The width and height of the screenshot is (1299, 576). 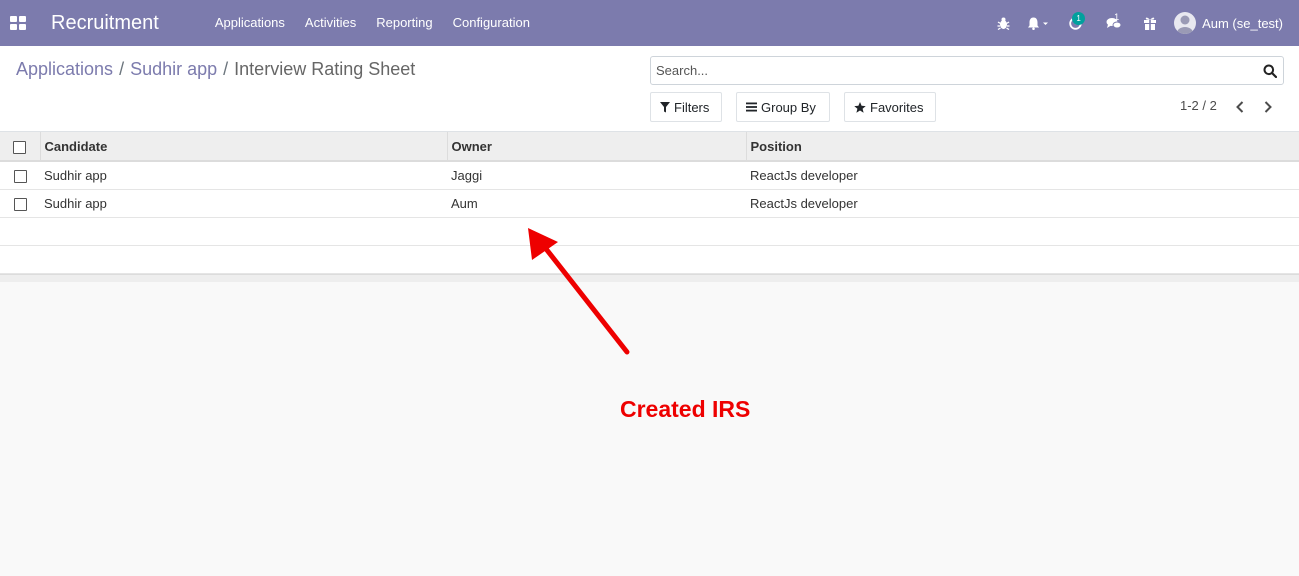 I want to click on table-row: Sudhir app Jaggi ReactJs developer, so click(x=649, y=175).